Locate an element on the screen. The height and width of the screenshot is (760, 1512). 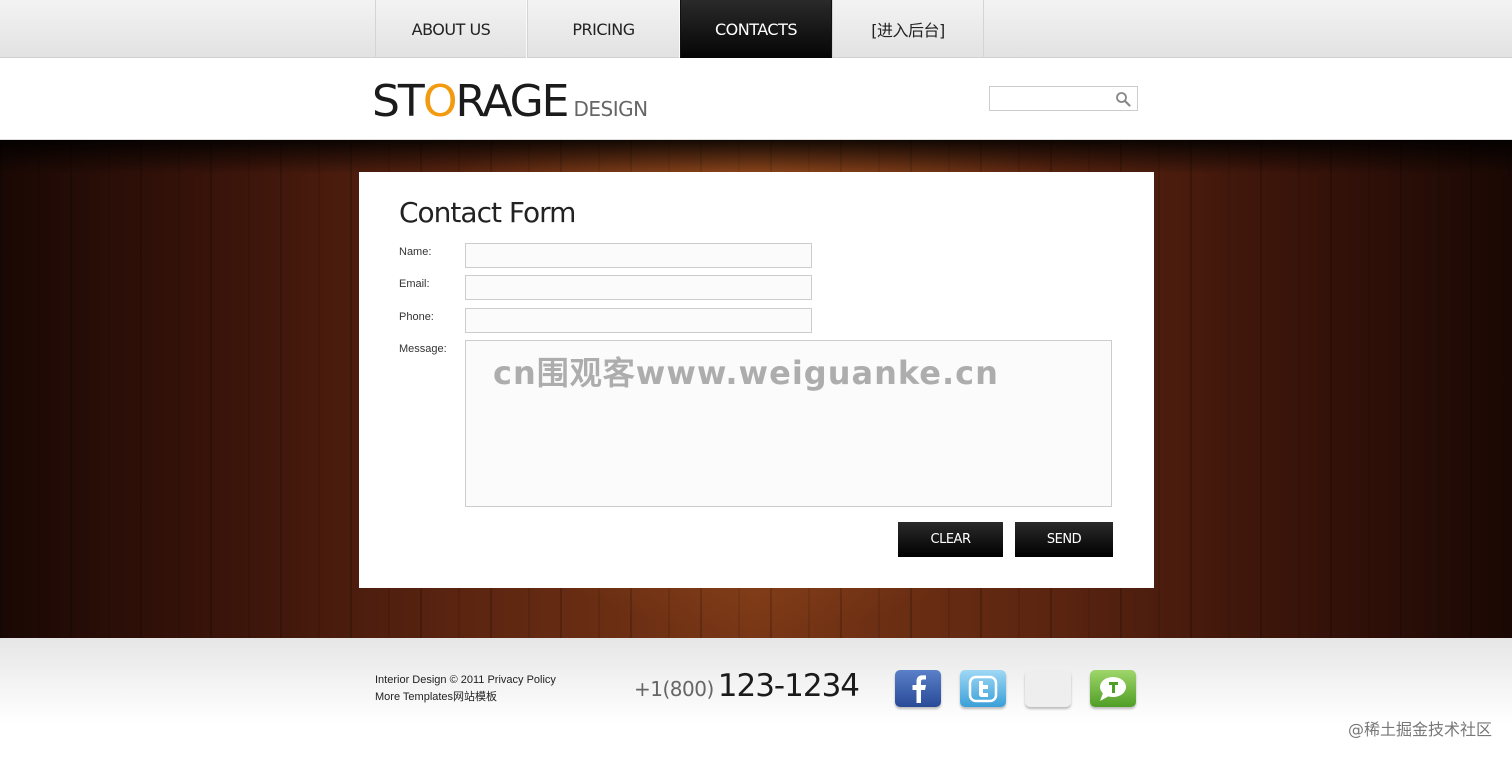
phone-area-code: +1(800) is located at coordinates (674, 689).